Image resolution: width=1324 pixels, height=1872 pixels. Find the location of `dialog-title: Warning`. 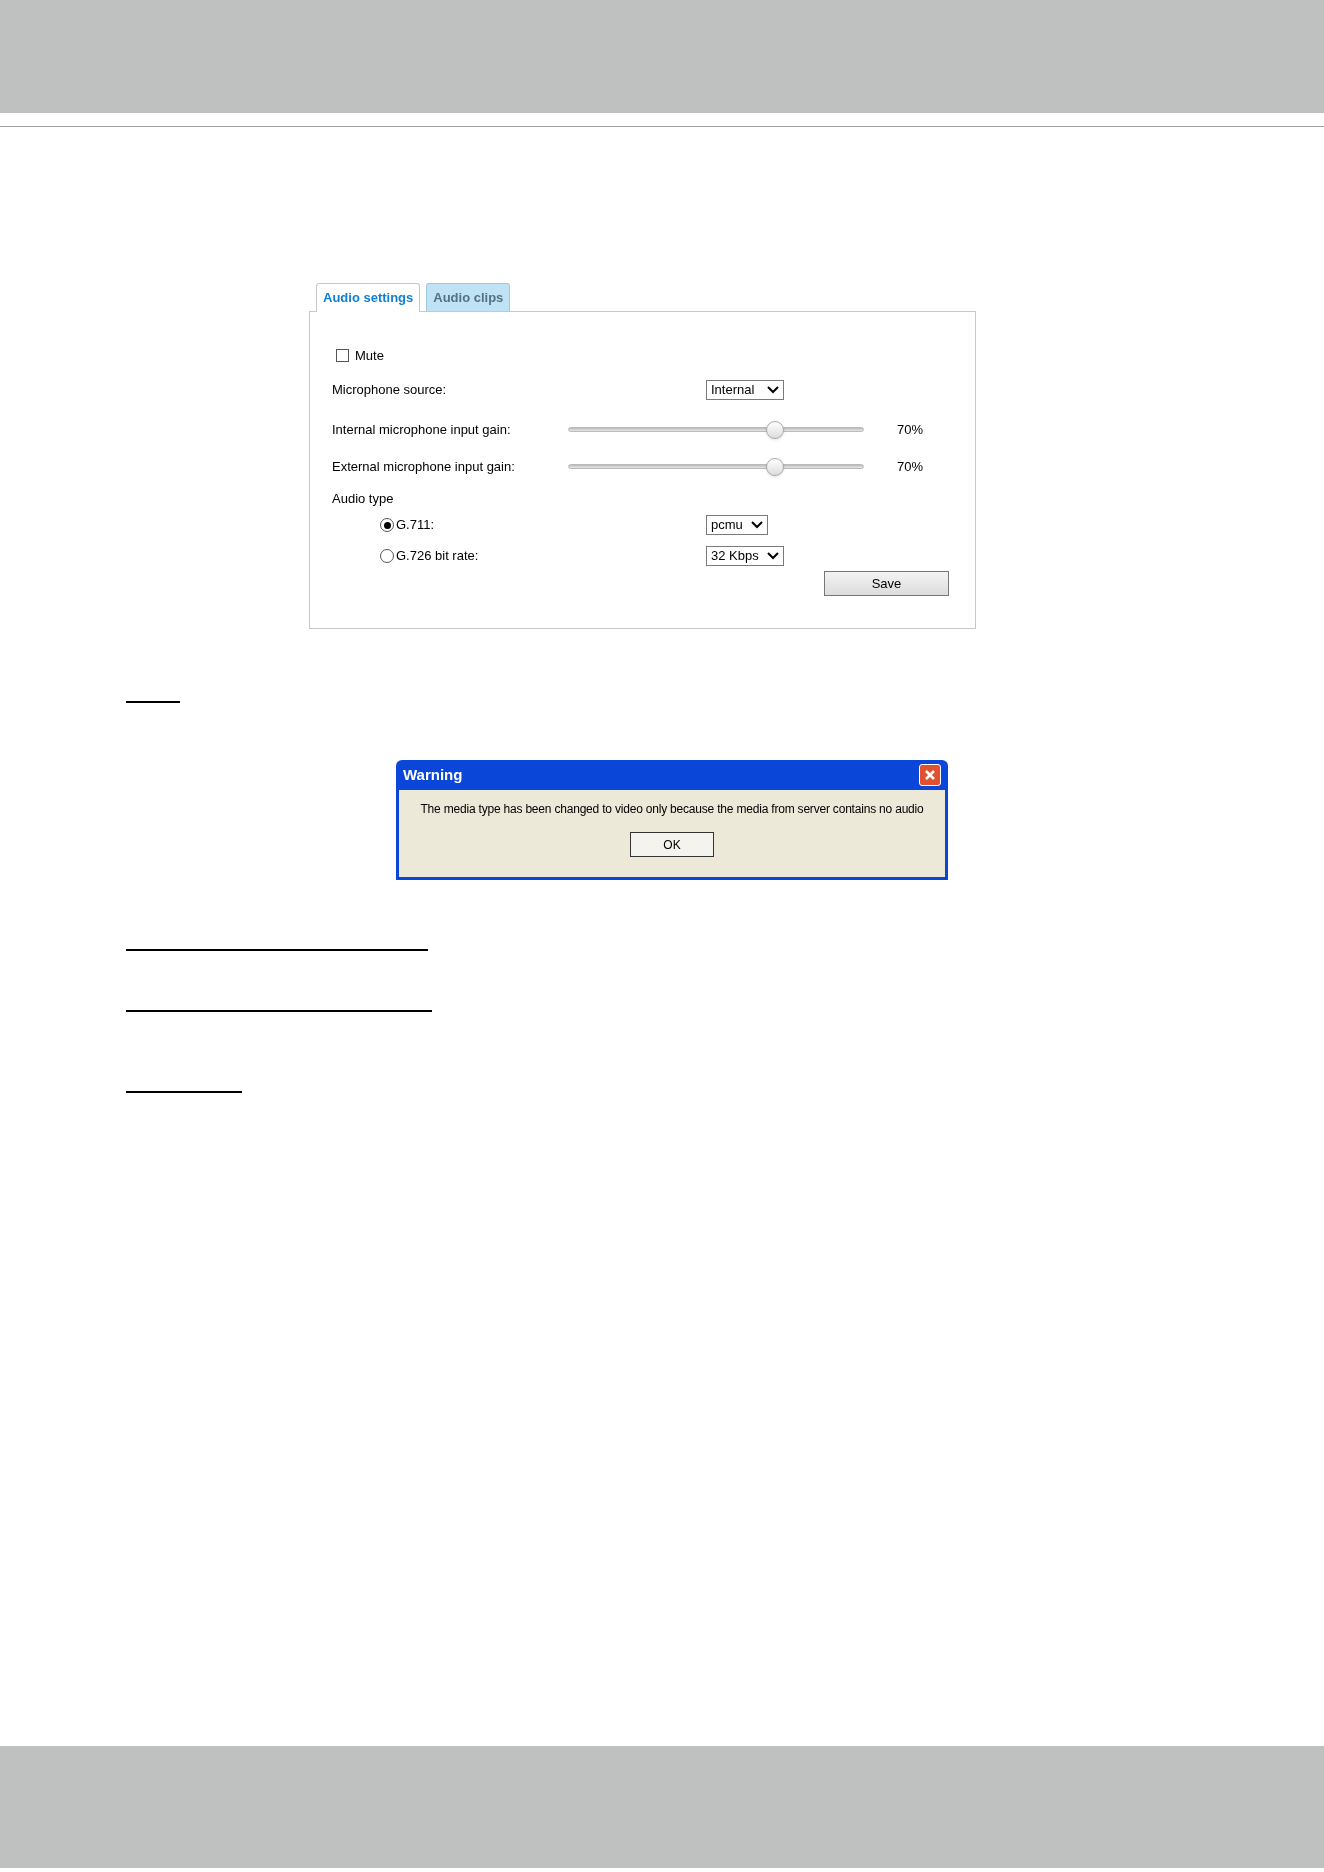

dialog-title: Warning is located at coordinates (433, 774).